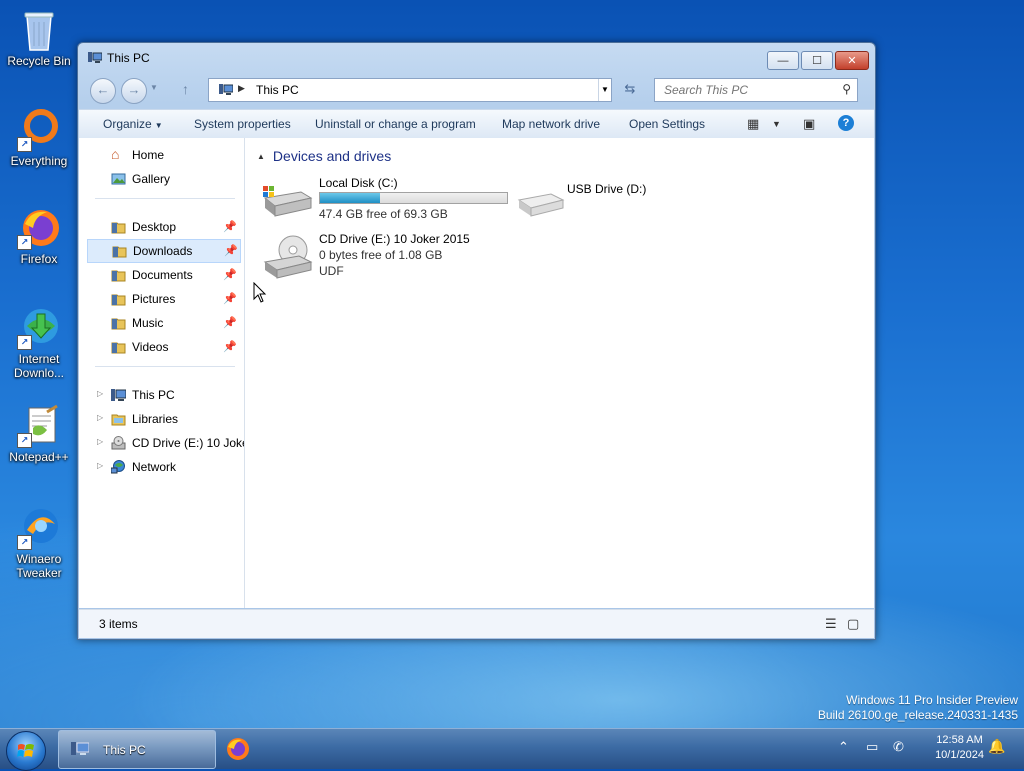  Describe the element at coordinates (39, 528) in the screenshot. I see `winaero-icon: ↗` at that location.